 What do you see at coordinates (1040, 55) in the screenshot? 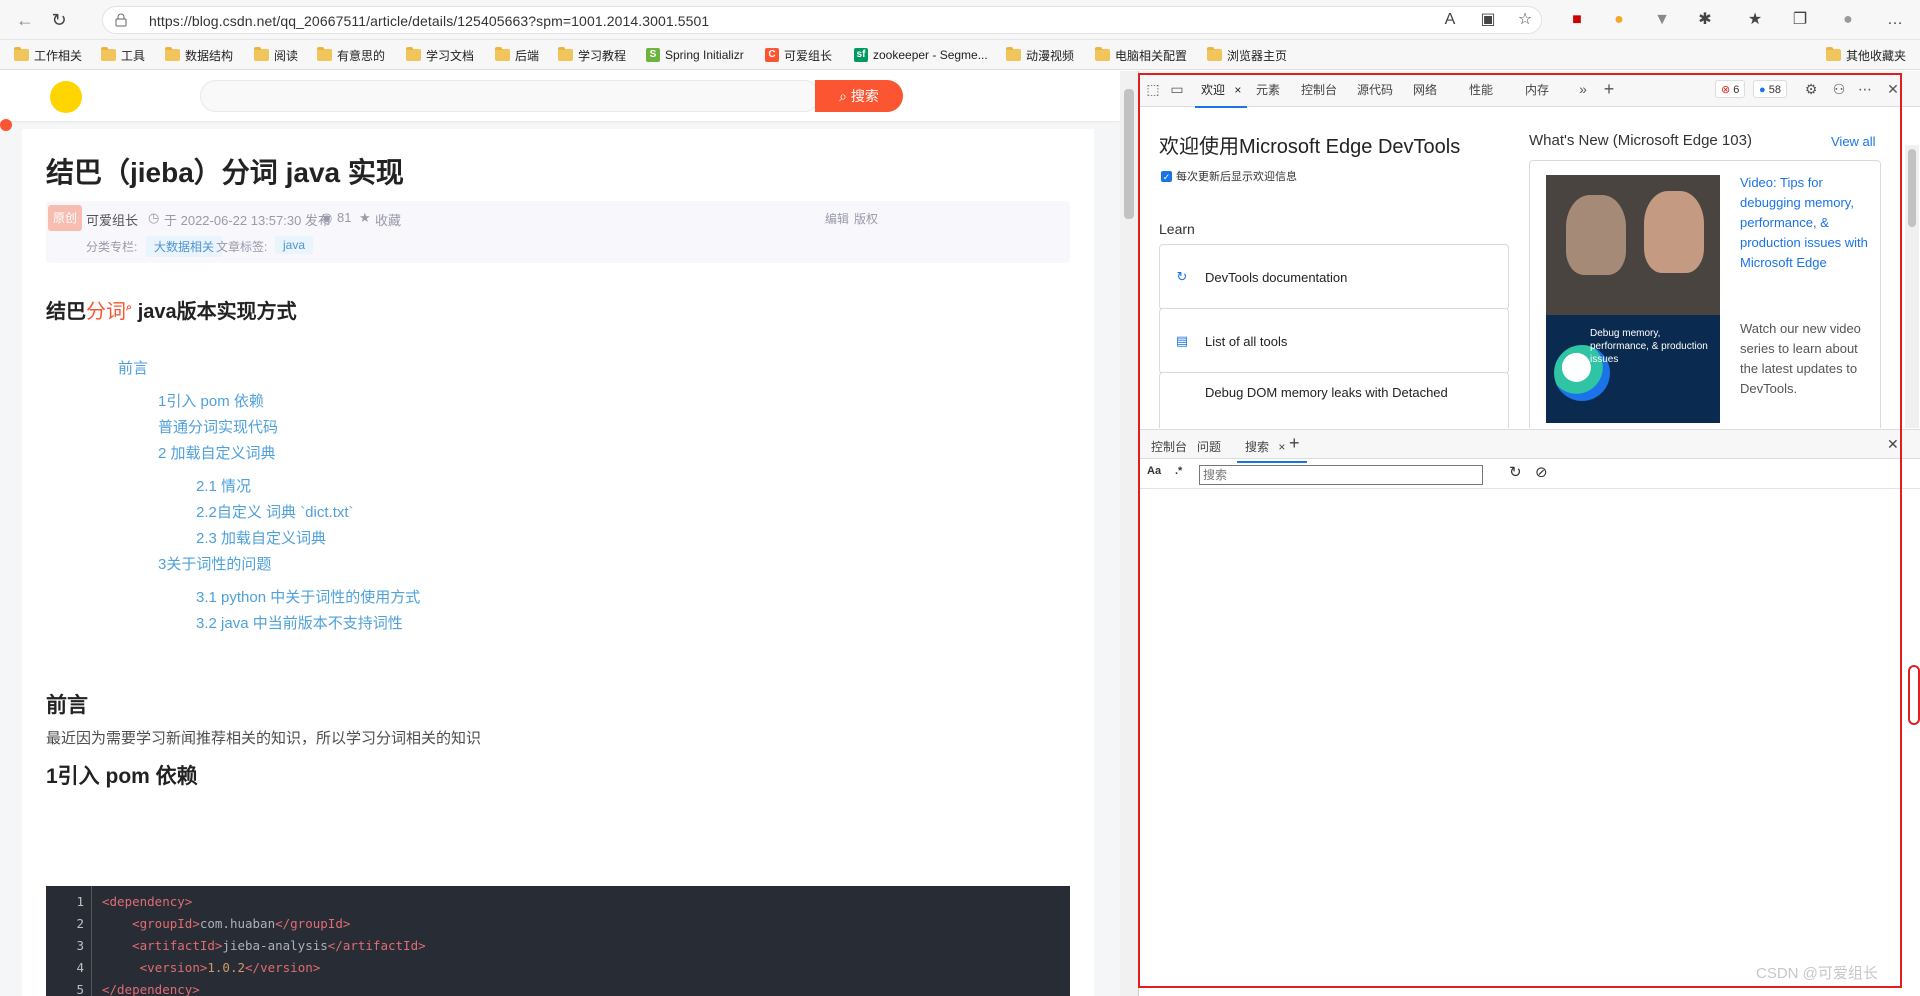
I see `bookmark-folder: 动漫视频` at bounding box center [1040, 55].